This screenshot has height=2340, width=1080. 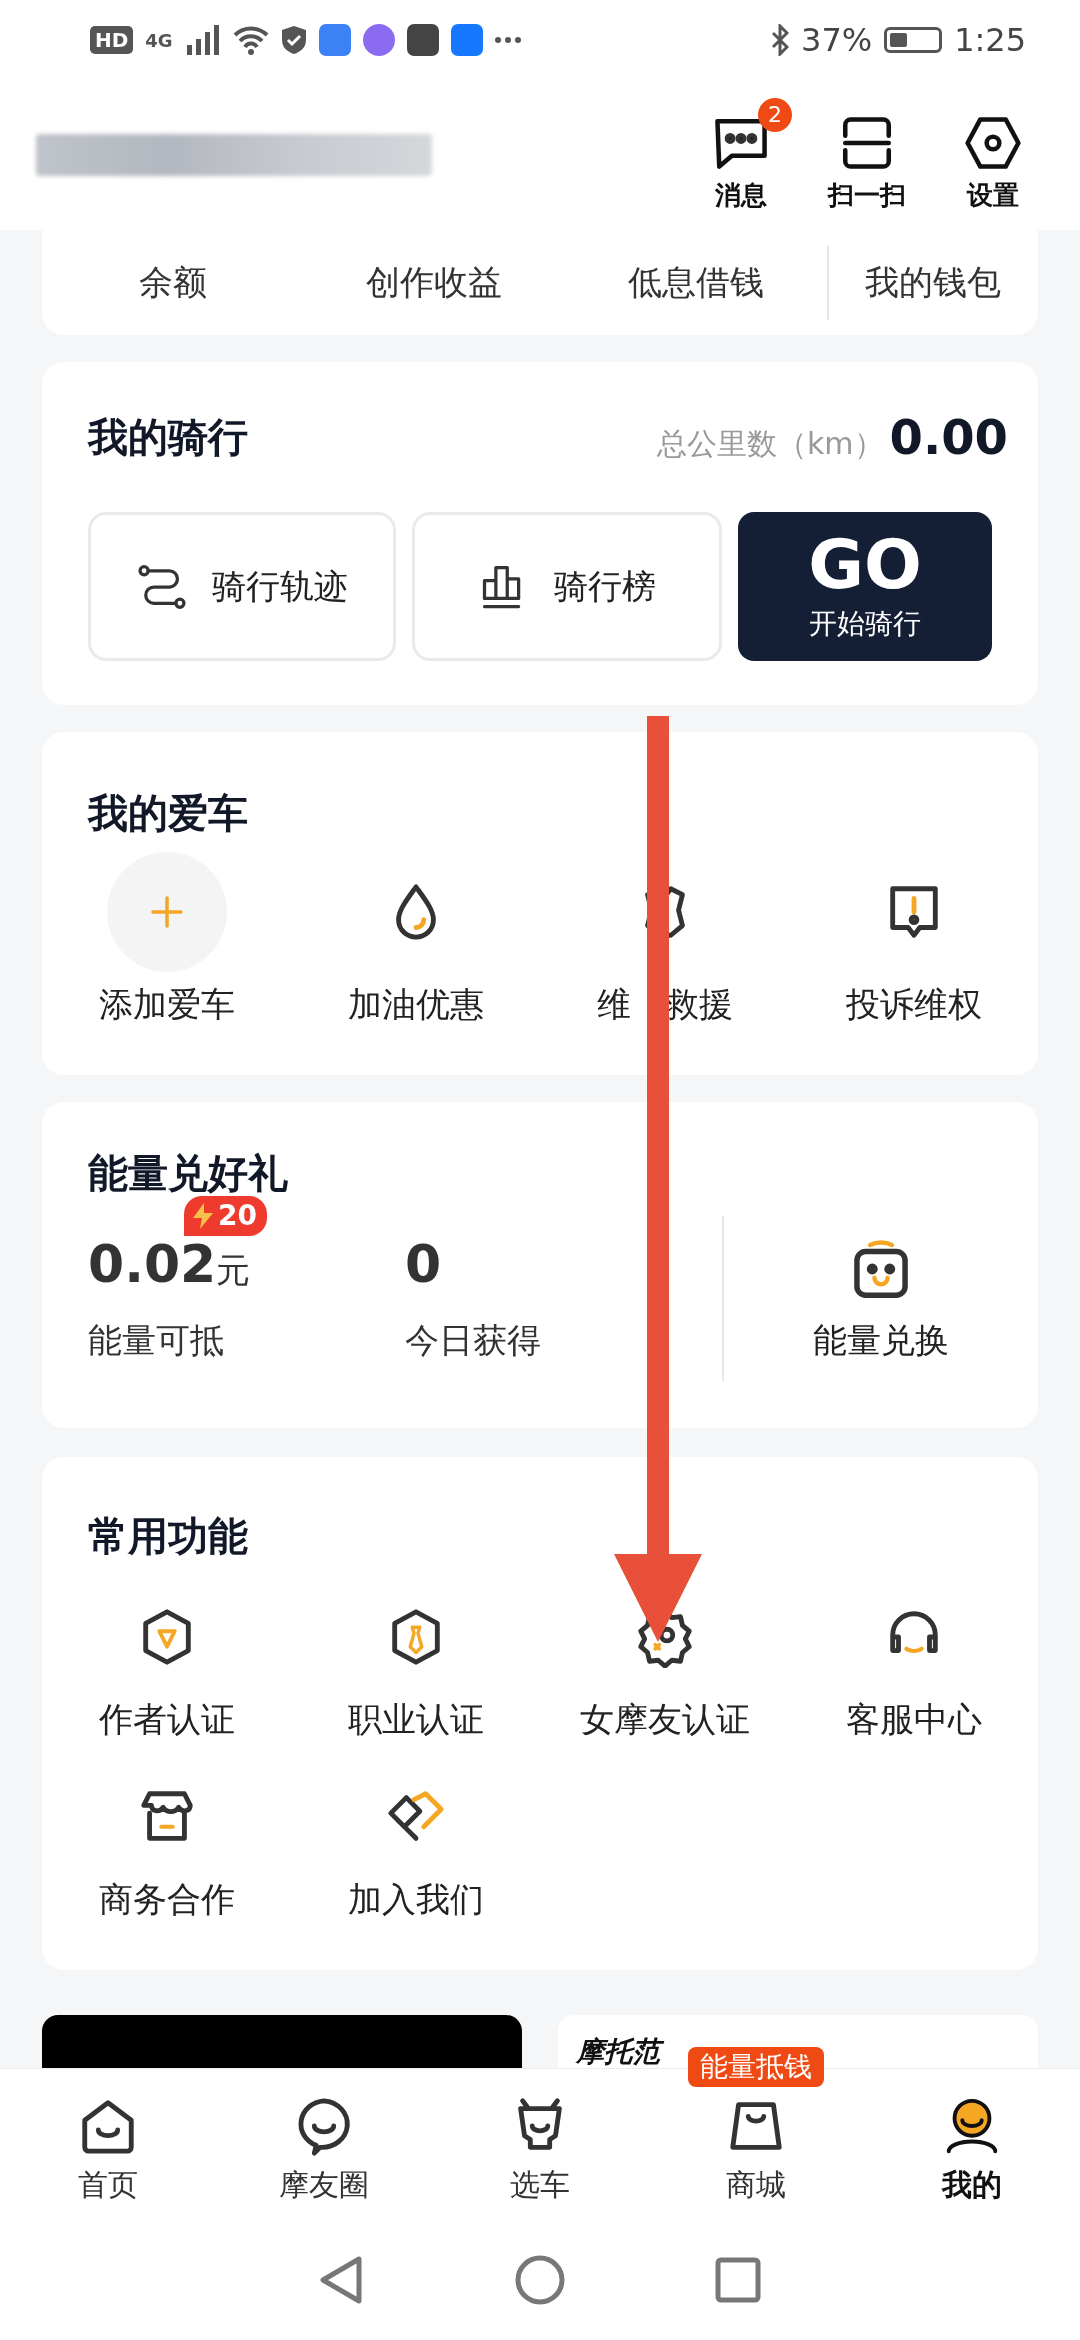 What do you see at coordinates (664, 1679) in the screenshot?
I see `function-item: 女摩友认证` at bounding box center [664, 1679].